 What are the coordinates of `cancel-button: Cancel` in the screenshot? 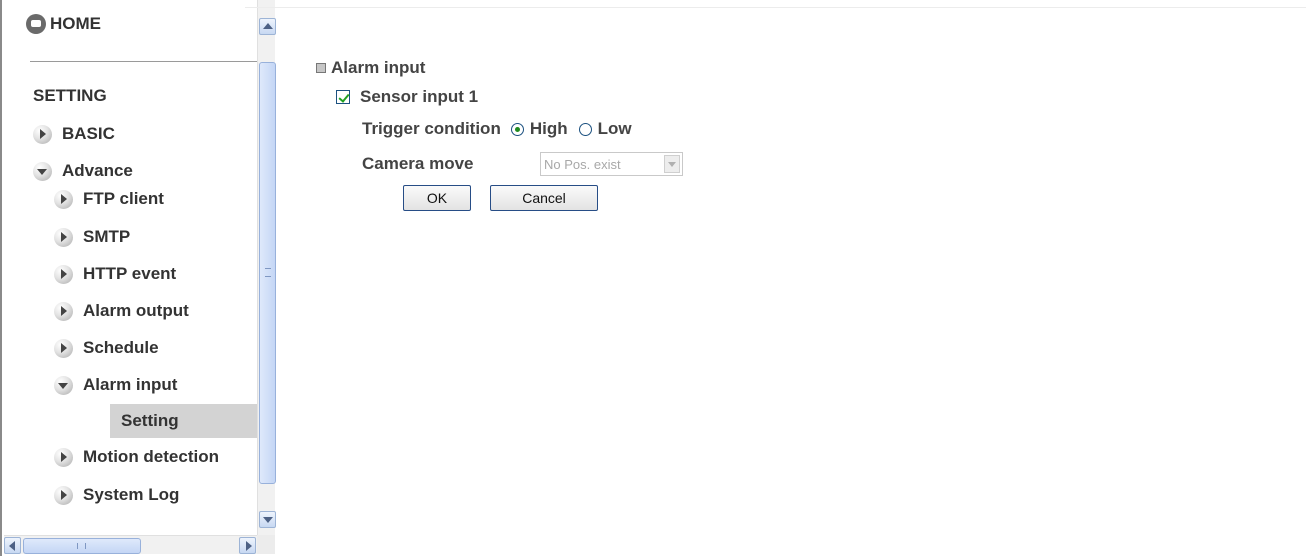 It's located at (544, 198).